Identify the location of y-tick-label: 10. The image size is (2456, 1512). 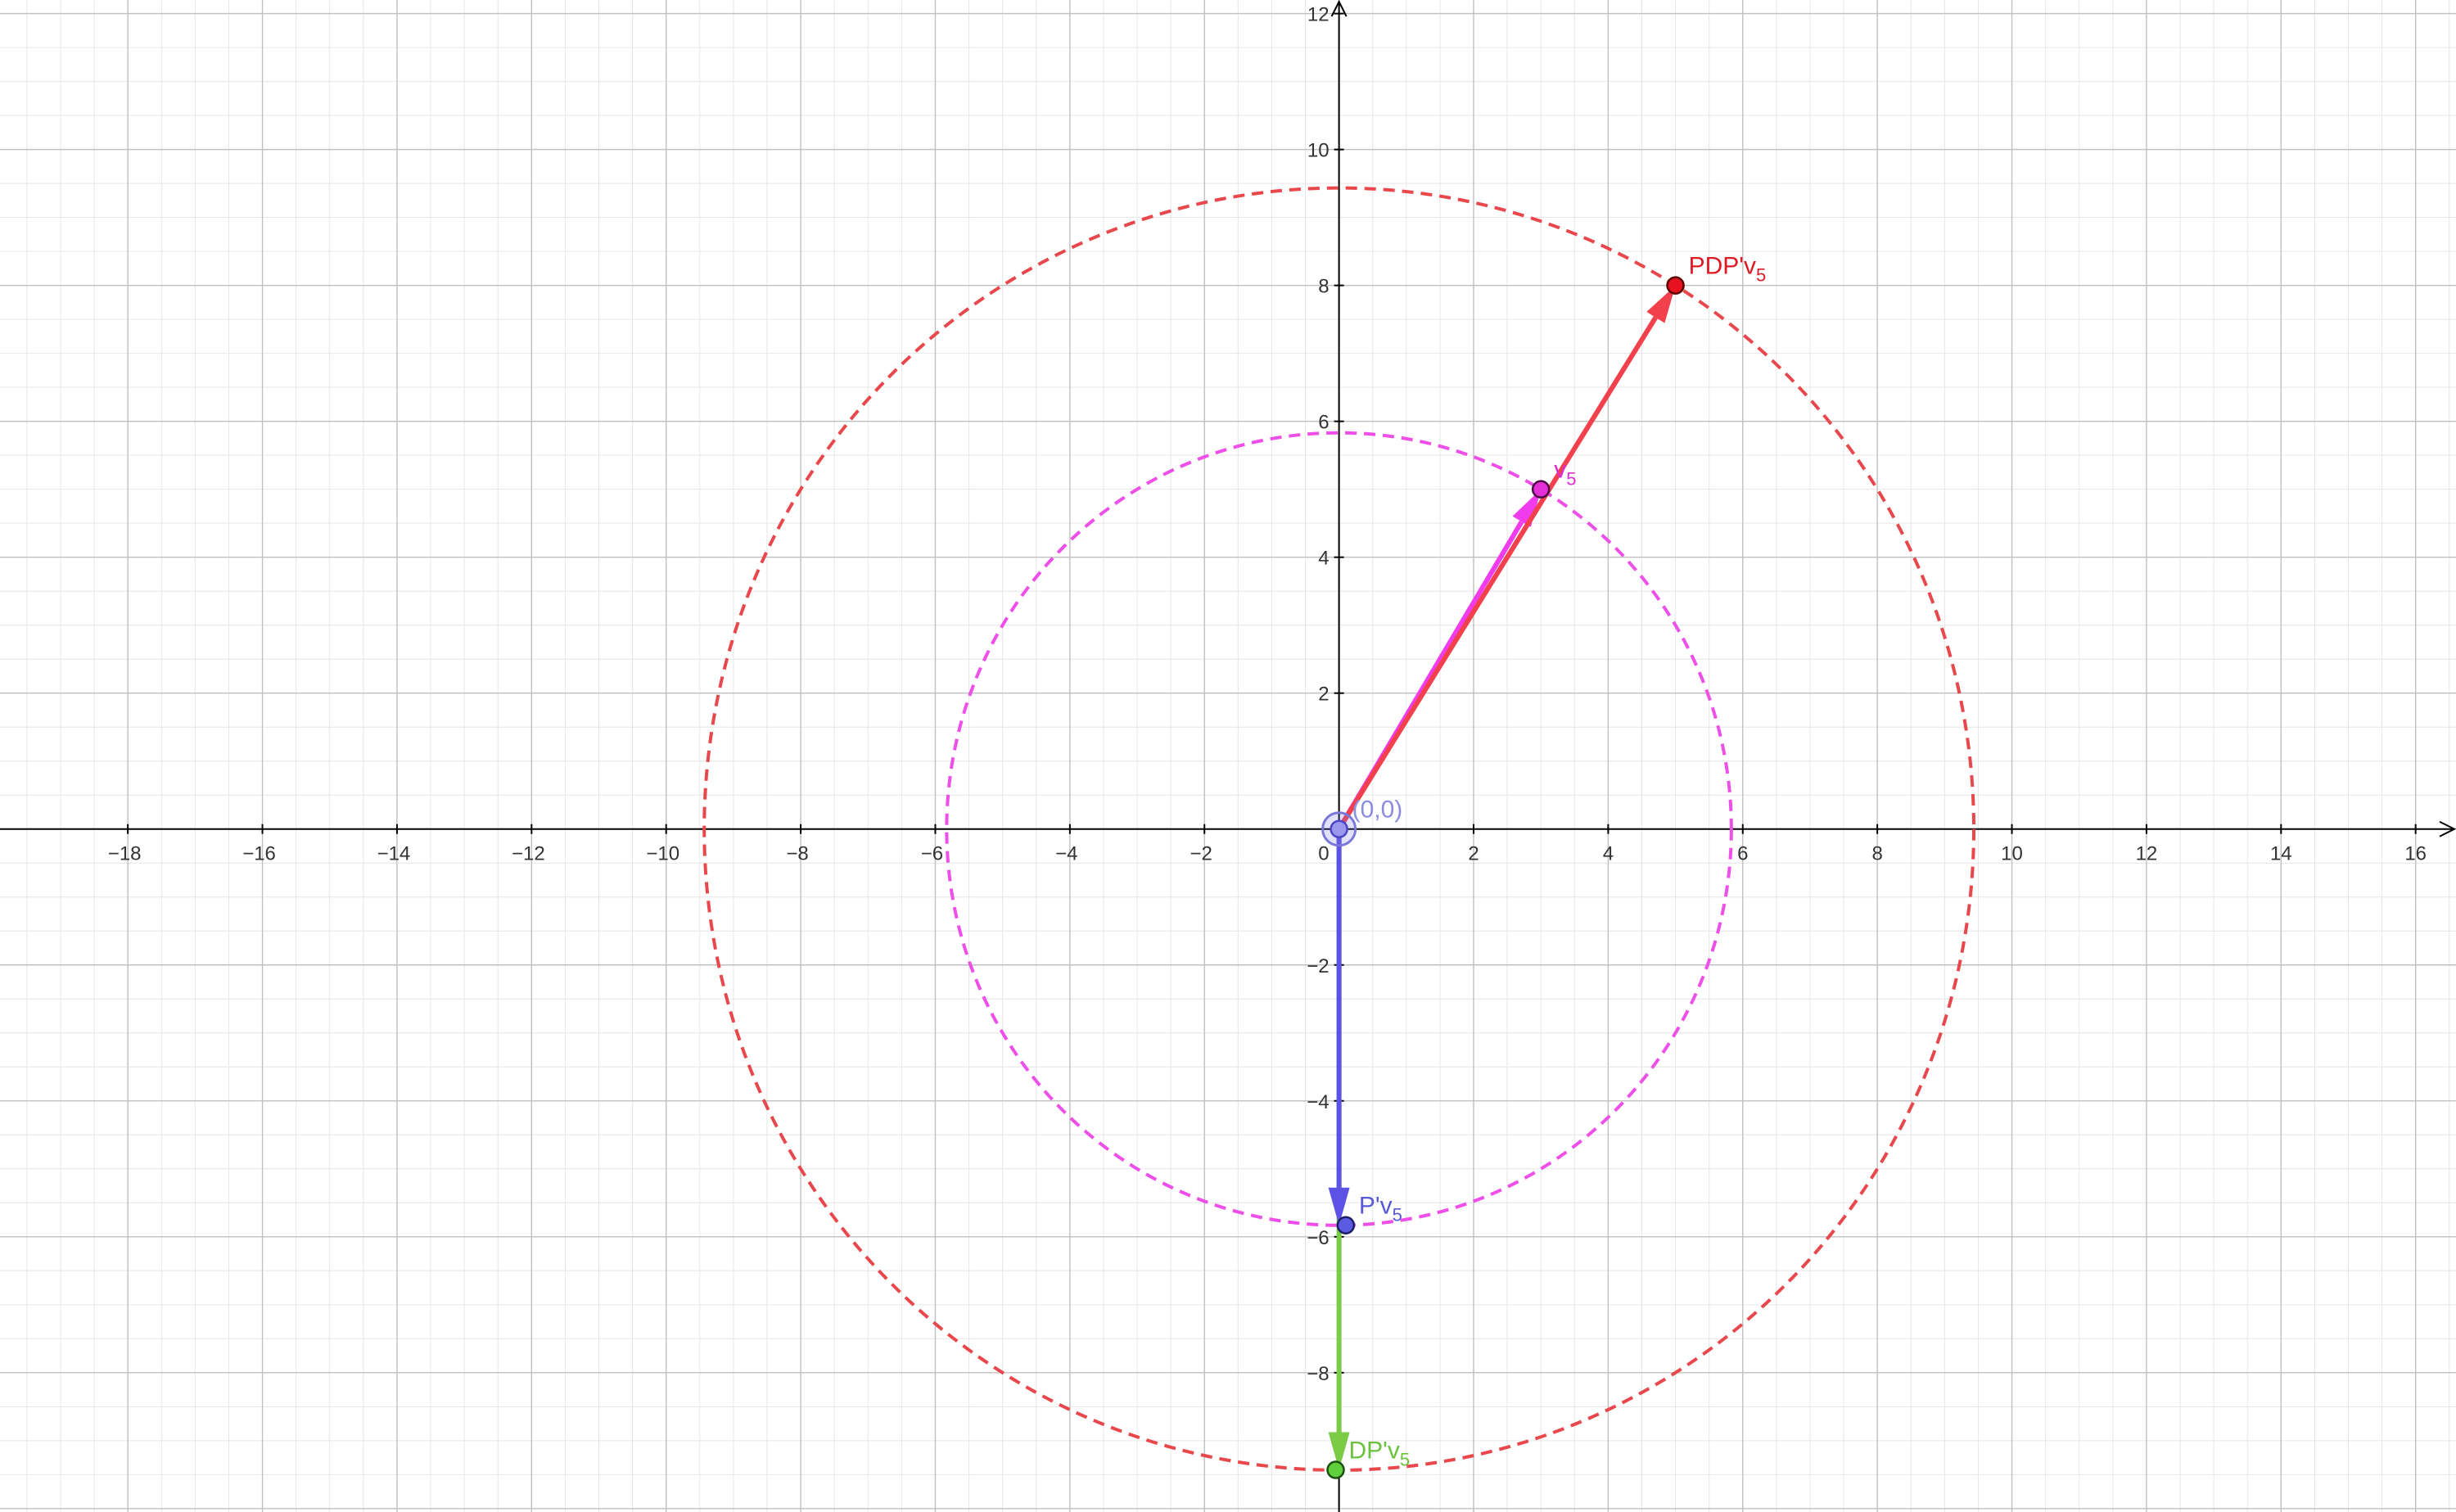
(1318, 151).